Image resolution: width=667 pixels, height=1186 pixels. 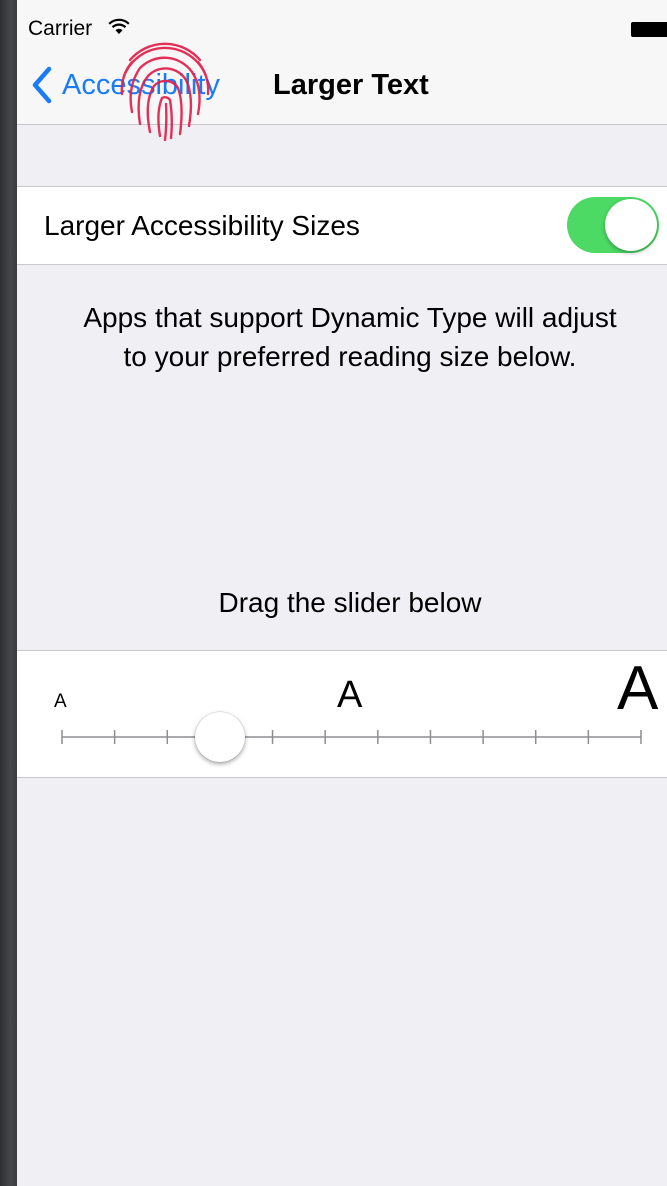 What do you see at coordinates (119, 26) in the screenshot?
I see `wifi-icon` at bounding box center [119, 26].